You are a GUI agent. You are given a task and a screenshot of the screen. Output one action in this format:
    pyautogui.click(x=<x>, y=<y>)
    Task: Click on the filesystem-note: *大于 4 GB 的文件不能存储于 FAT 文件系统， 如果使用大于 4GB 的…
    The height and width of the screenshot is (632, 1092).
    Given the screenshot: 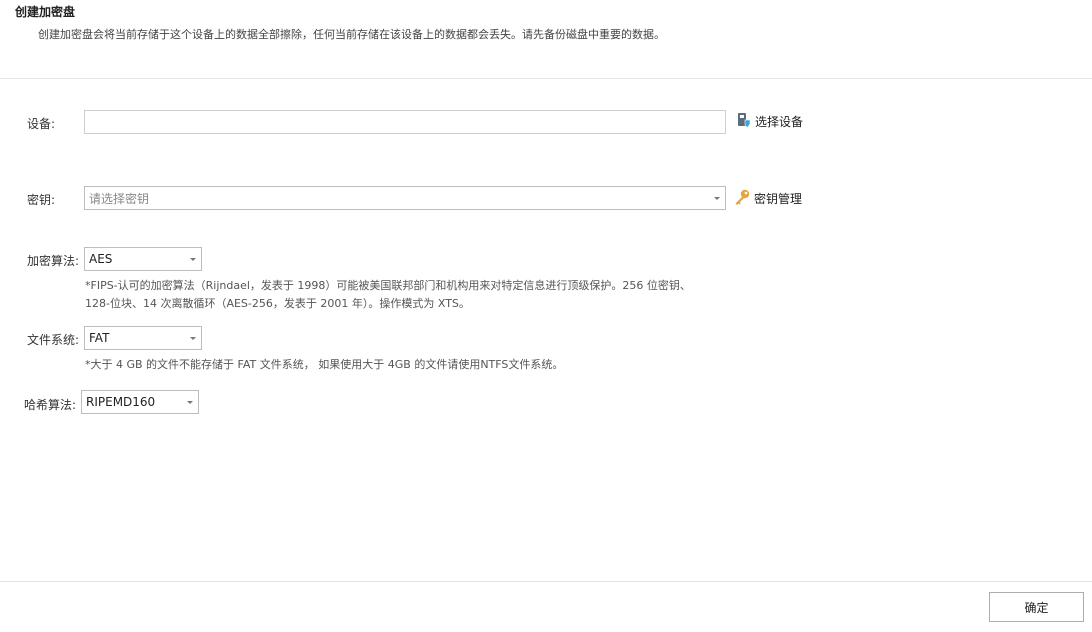 What is the action you would take?
    pyautogui.click(x=324, y=364)
    